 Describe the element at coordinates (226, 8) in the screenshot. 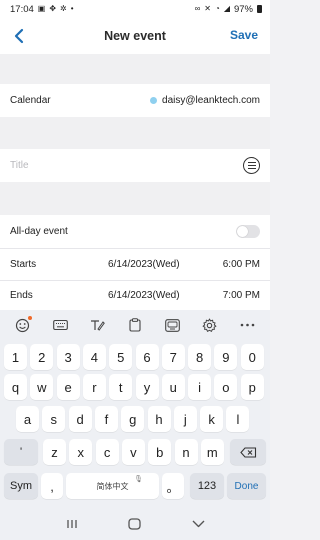

I see `signal-icon: ◢` at that location.